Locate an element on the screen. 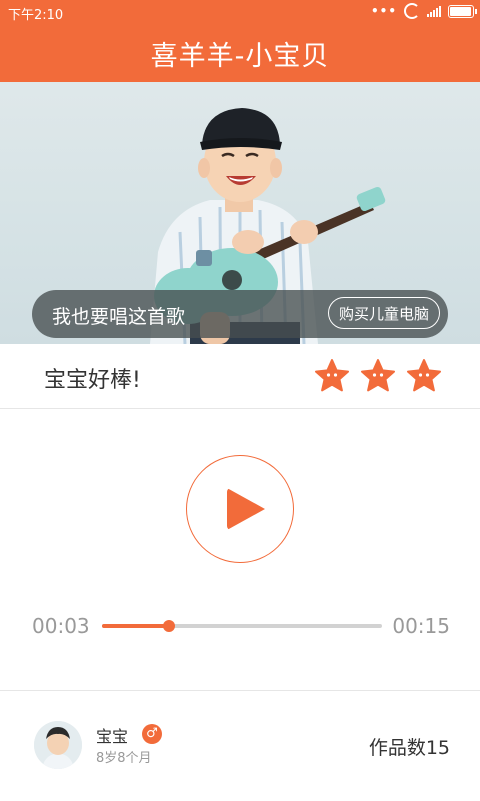  play-button is located at coordinates (240, 509).